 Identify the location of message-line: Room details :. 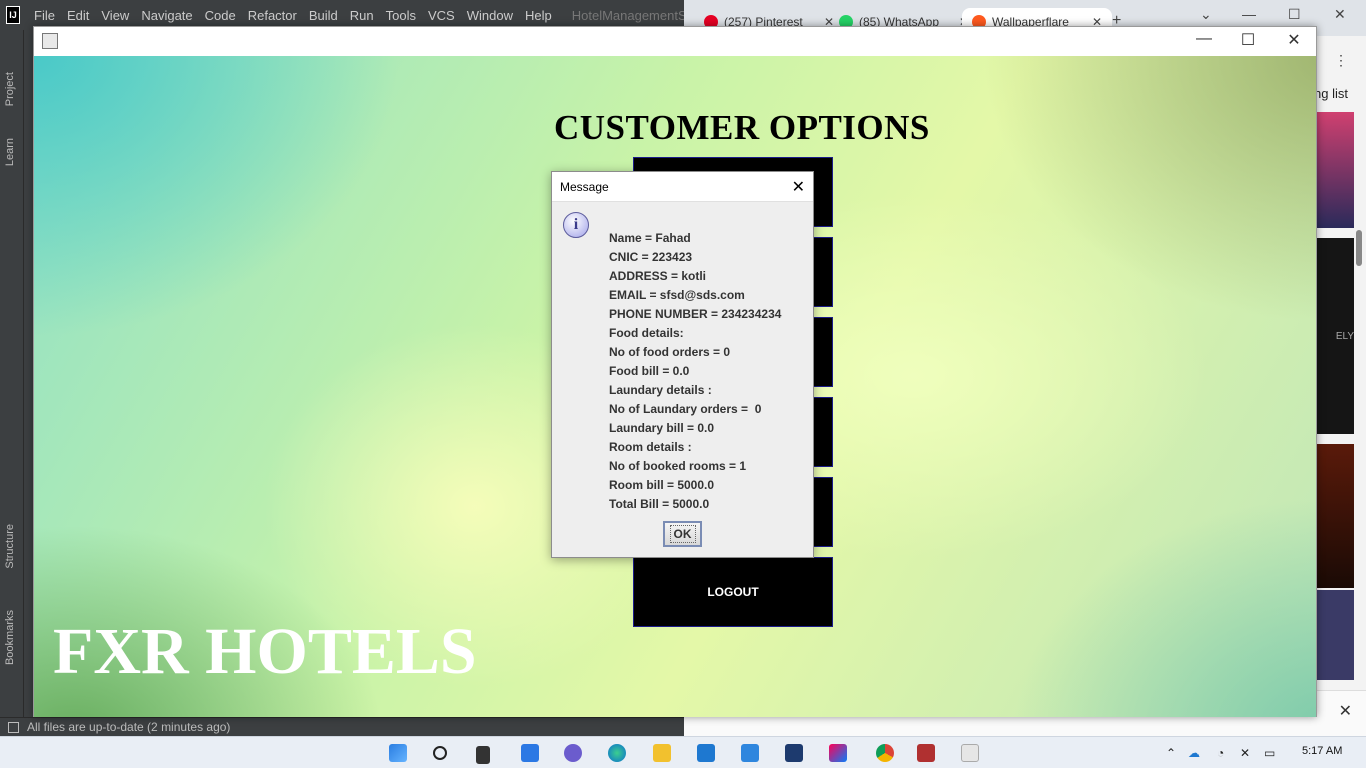
(650, 447).